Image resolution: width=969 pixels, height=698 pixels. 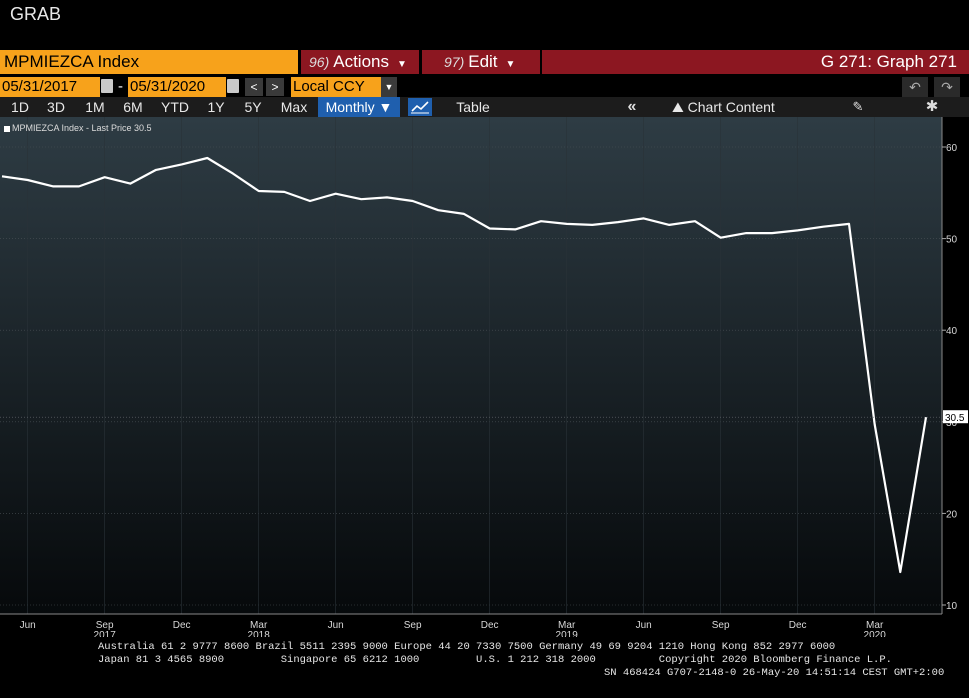 I want to click on x-year-label: 2019, so click(x=567, y=633).